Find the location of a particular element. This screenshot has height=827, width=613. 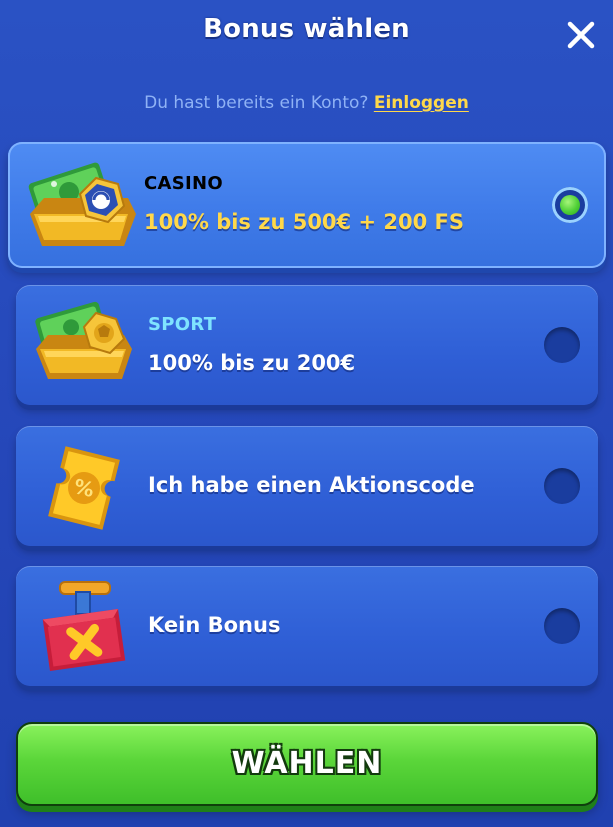

option-kicker: SPORT is located at coordinates (182, 324).